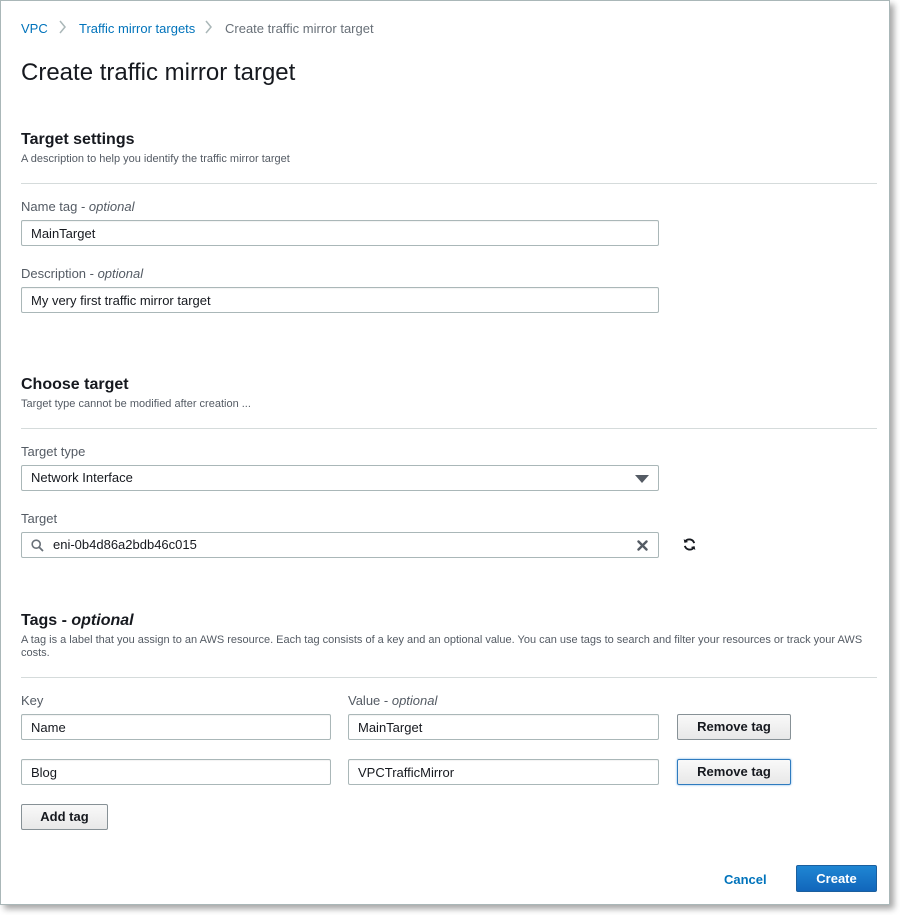 Image resolution: width=900 pixels, height=915 pixels. Describe the element at coordinates (340, 233) in the screenshot. I see `name-tag-input` at that location.